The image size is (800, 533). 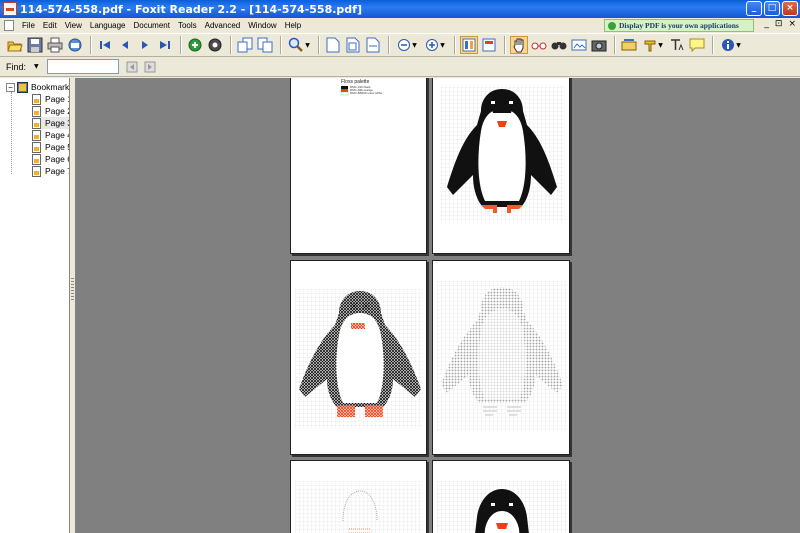 What do you see at coordinates (599, 45) in the screenshot?
I see `camera-button` at bounding box center [599, 45].